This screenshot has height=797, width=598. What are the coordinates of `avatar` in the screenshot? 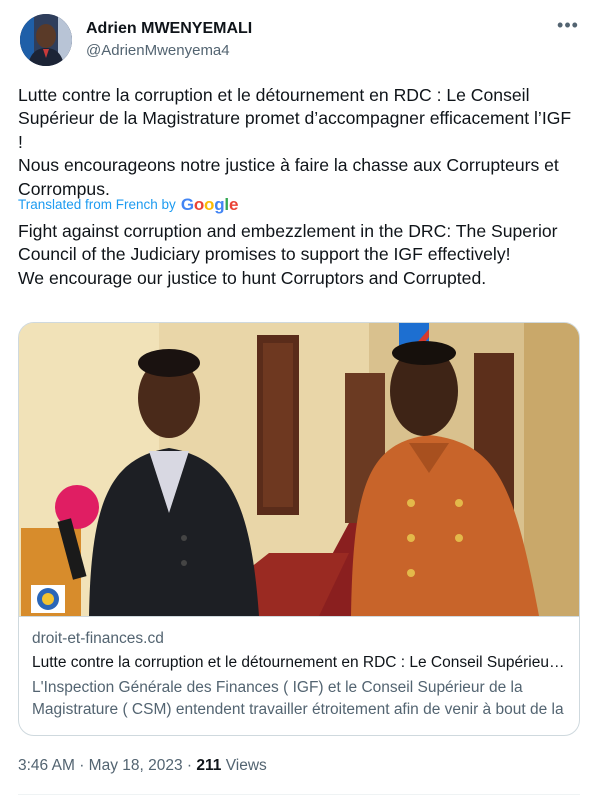 It's located at (46, 40).